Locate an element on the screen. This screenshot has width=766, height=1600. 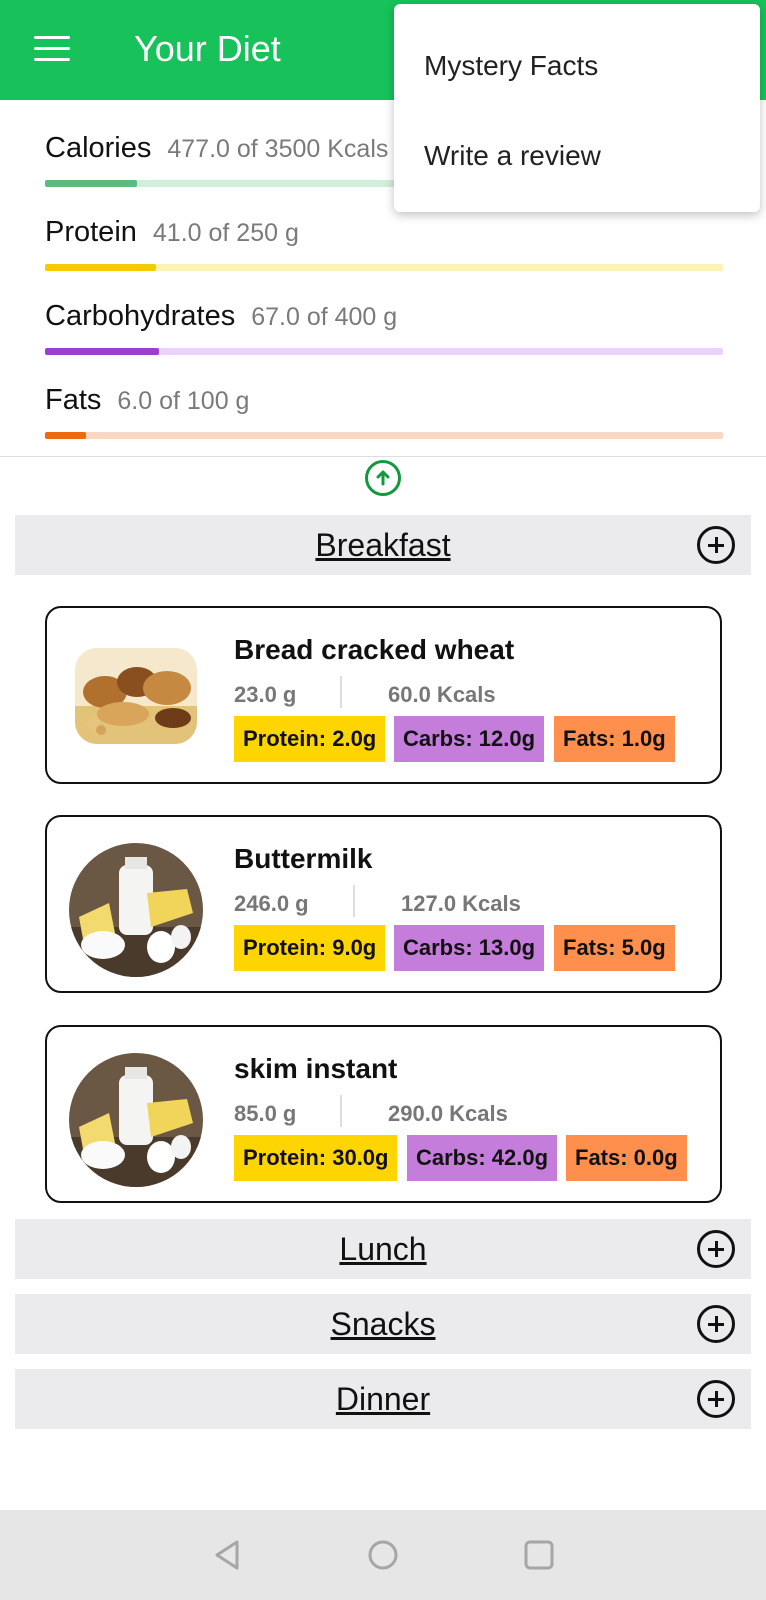
nutrient-value: 477.0 of 3500 Kcals is located at coordinates (278, 149).